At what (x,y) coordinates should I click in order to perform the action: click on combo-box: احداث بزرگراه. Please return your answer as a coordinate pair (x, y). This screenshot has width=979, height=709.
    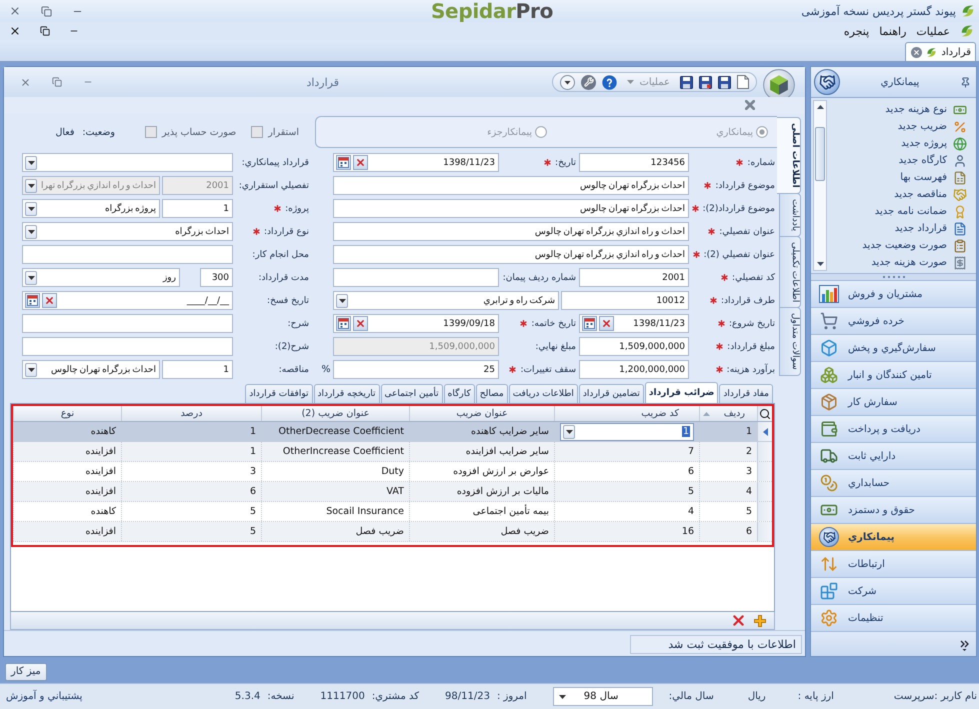
    Looking at the image, I should click on (127, 231).